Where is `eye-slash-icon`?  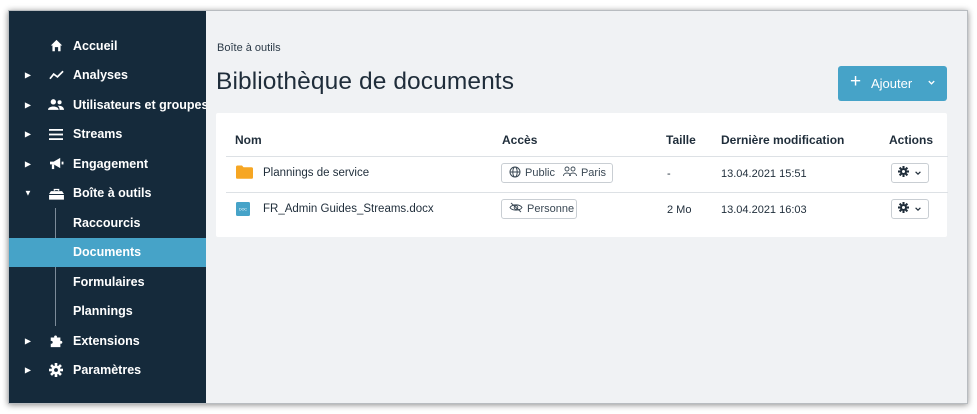
eye-slash-icon is located at coordinates (516, 209).